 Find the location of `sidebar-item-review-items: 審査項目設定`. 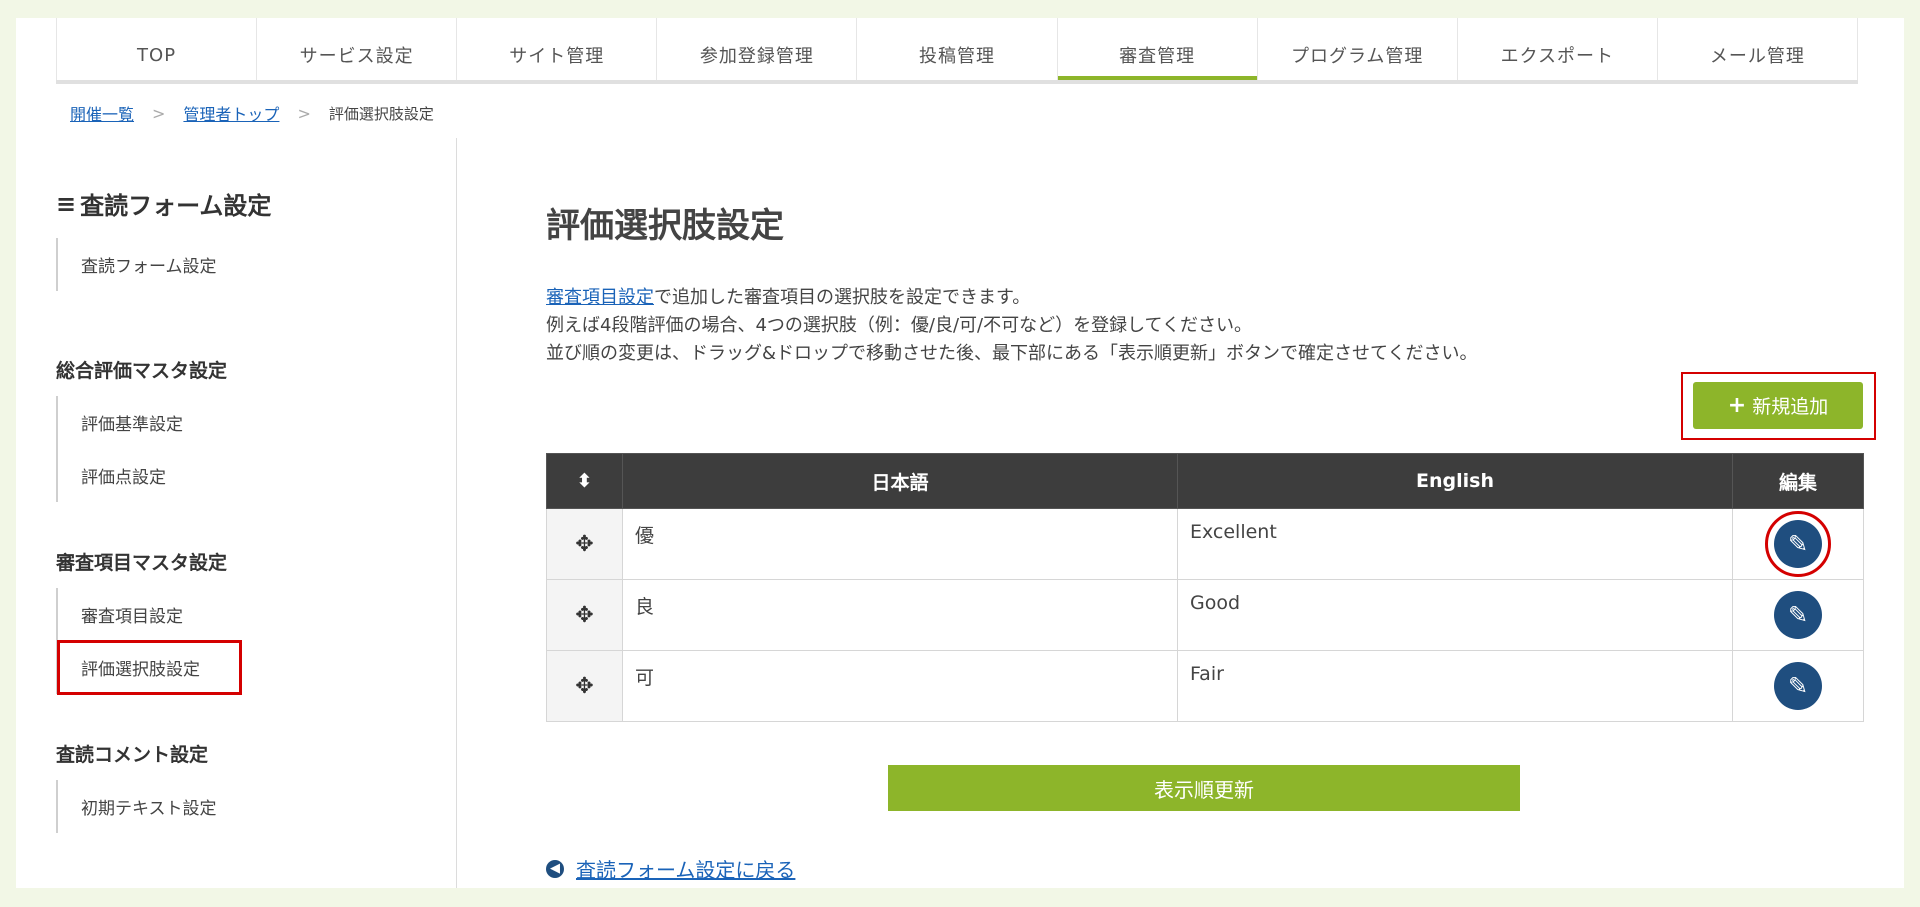

sidebar-item-review-items: 審査項目設定 is located at coordinates (149, 614).